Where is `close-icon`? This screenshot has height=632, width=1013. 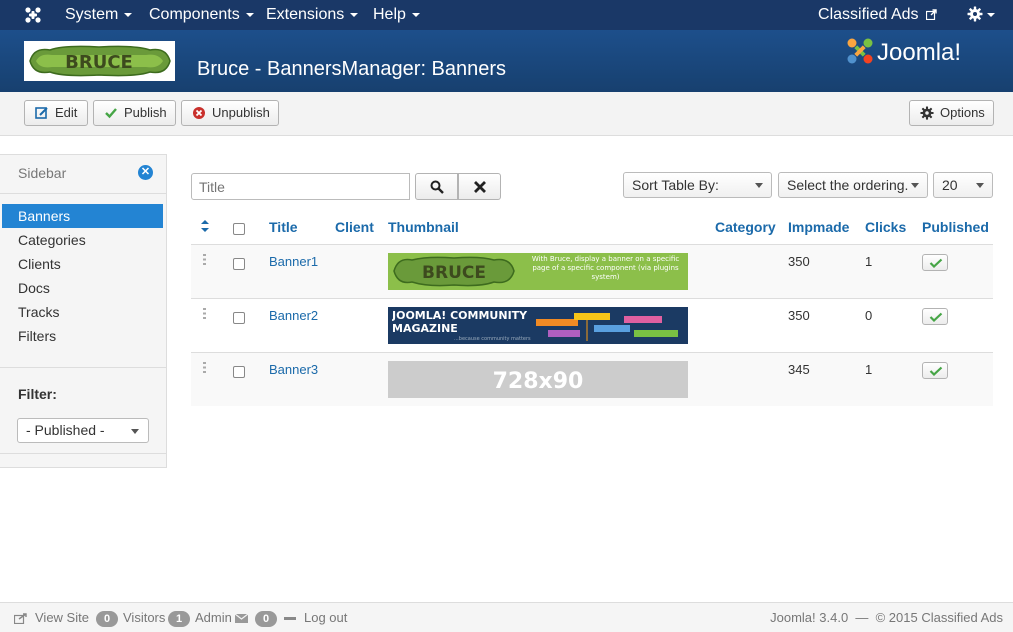
close-icon is located at coordinates (480, 187).